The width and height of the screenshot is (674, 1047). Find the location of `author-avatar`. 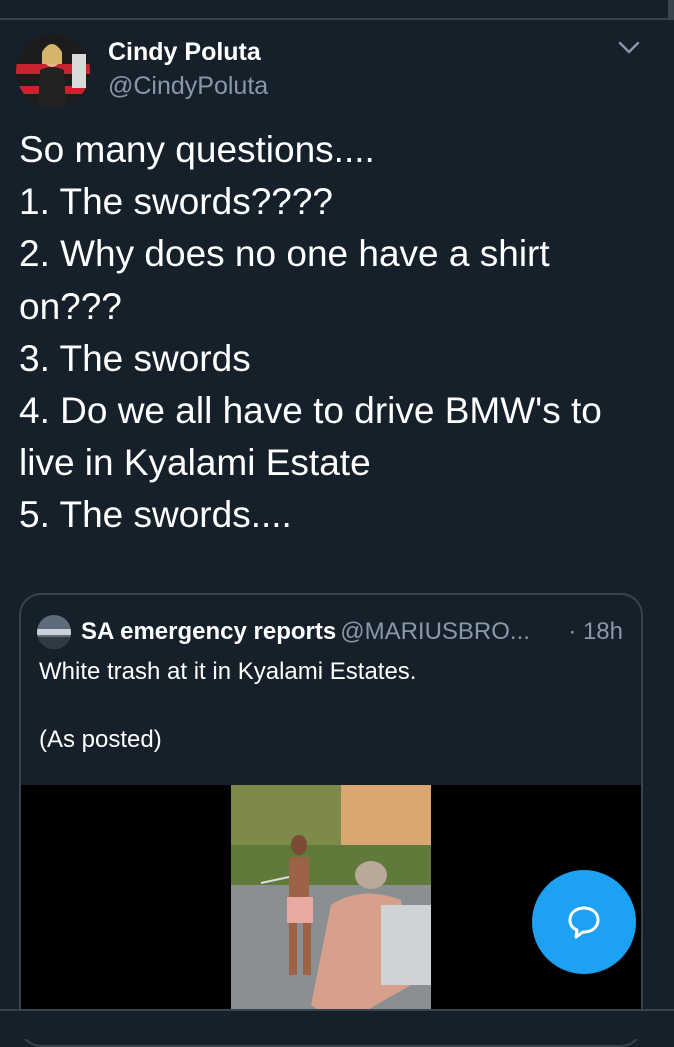

author-avatar is located at coordinates (53, 71).